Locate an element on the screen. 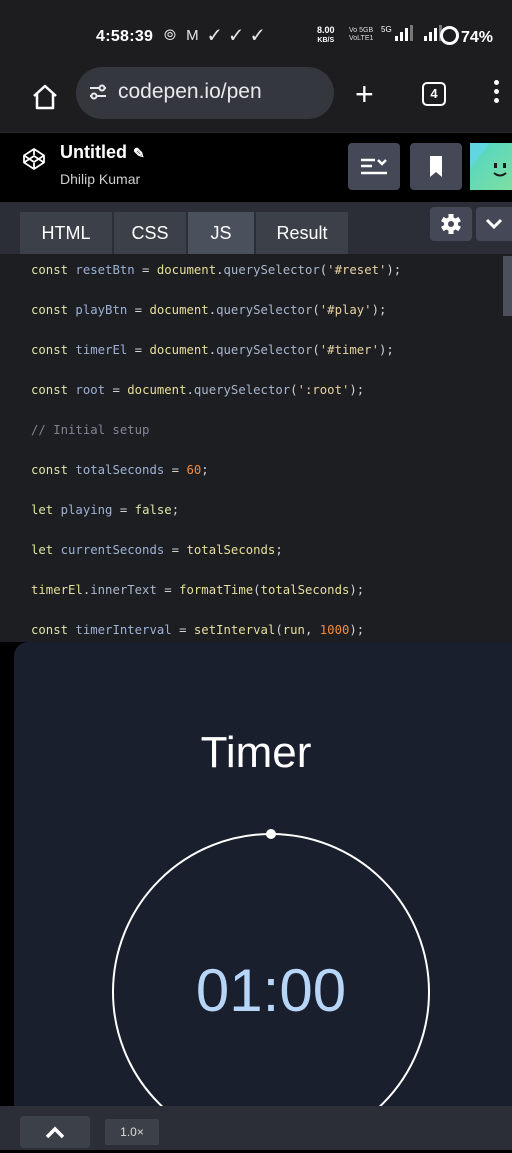  expand-console-button is located at coordinates (55, 1132).